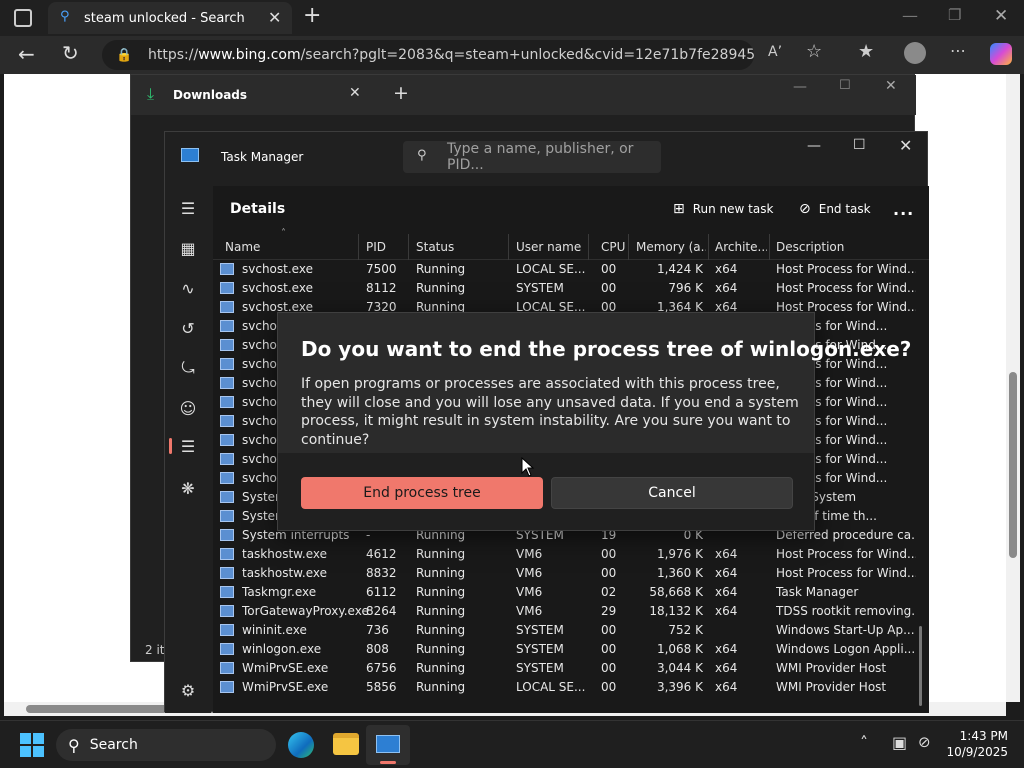 Image resolution: width=1024 pixels, height=768 pixels. I want to click on maximize-icon: ❐, so click(954, 15).